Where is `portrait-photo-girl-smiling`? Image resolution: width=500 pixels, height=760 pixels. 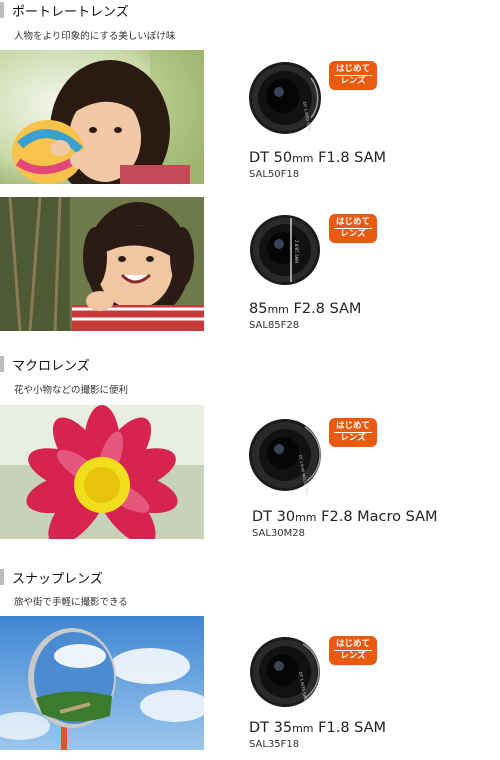 portrait-photo-girl-smiling is located at coordinates (102, 264).